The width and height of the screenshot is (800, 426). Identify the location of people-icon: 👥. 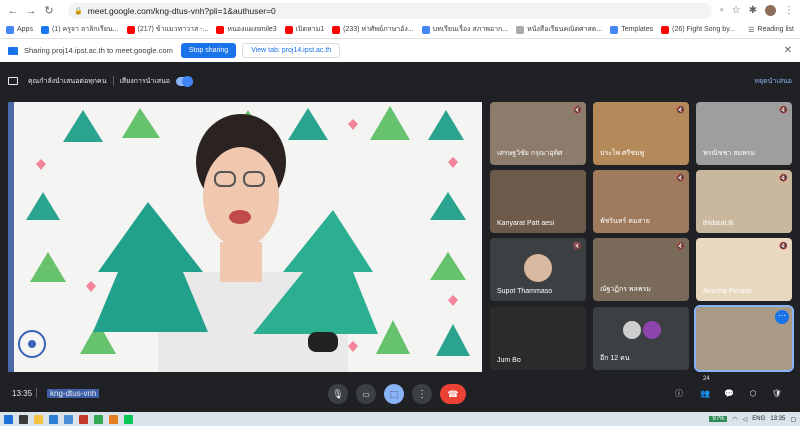
(705, 393).